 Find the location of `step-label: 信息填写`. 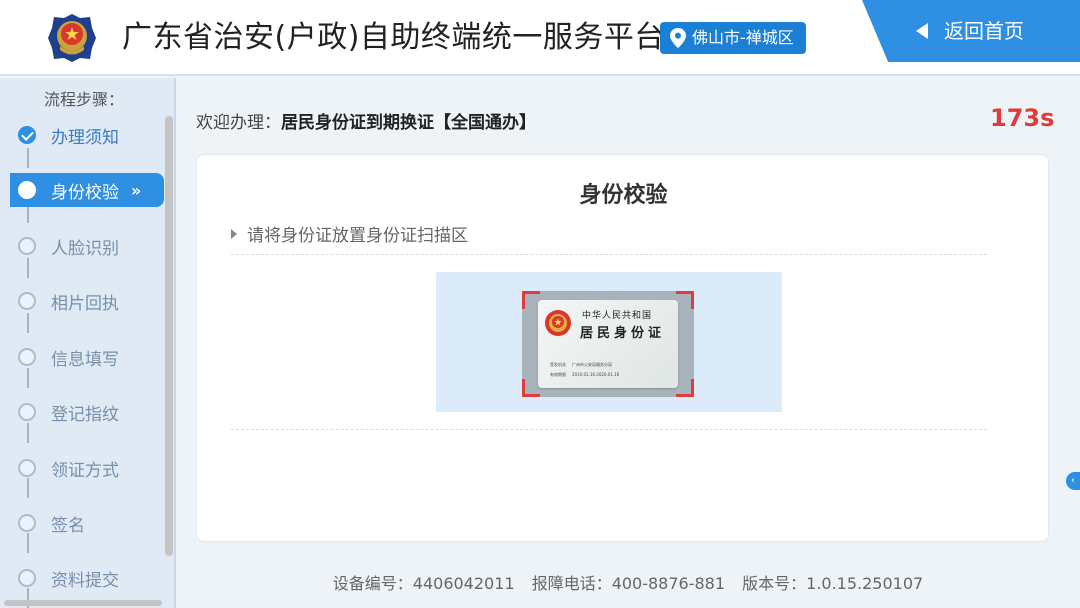

step-label: 信息填写 is located at coordinates (85, 359).